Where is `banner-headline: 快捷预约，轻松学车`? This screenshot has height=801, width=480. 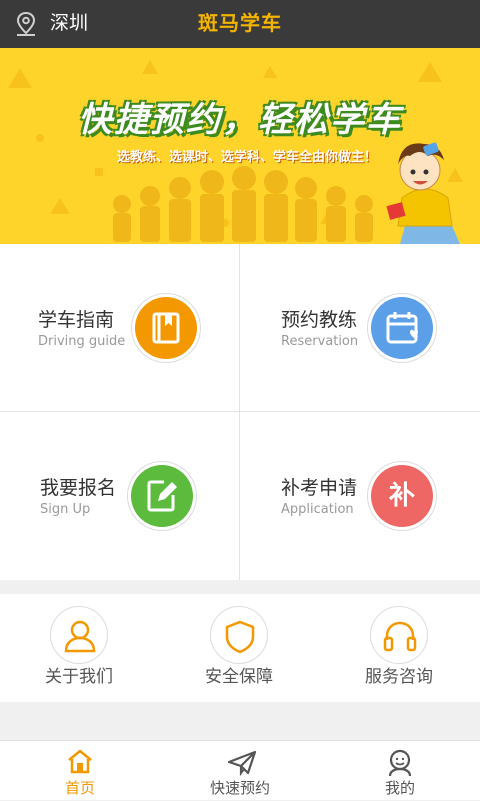 banner-headline: 快捷预约，轻松学车 is located at coordinates (240, 120).